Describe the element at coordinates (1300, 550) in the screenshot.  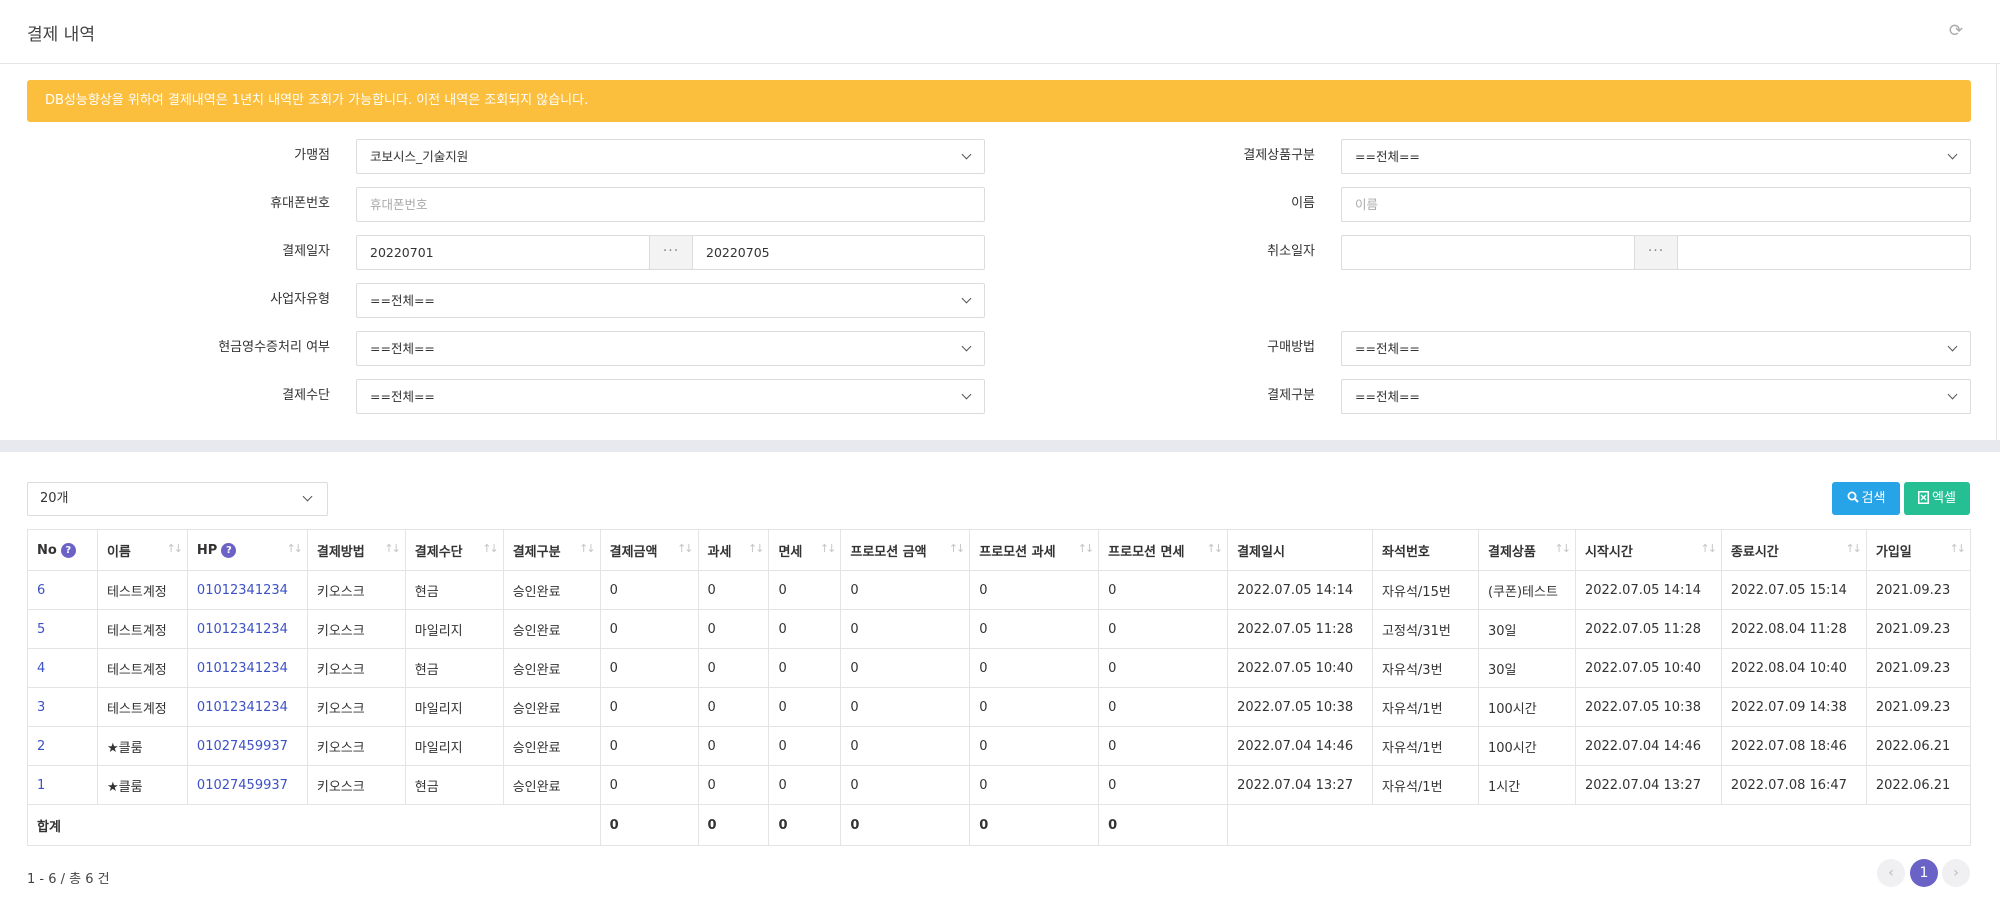
I see `column-header-paid-at: 결제일시` at that location.